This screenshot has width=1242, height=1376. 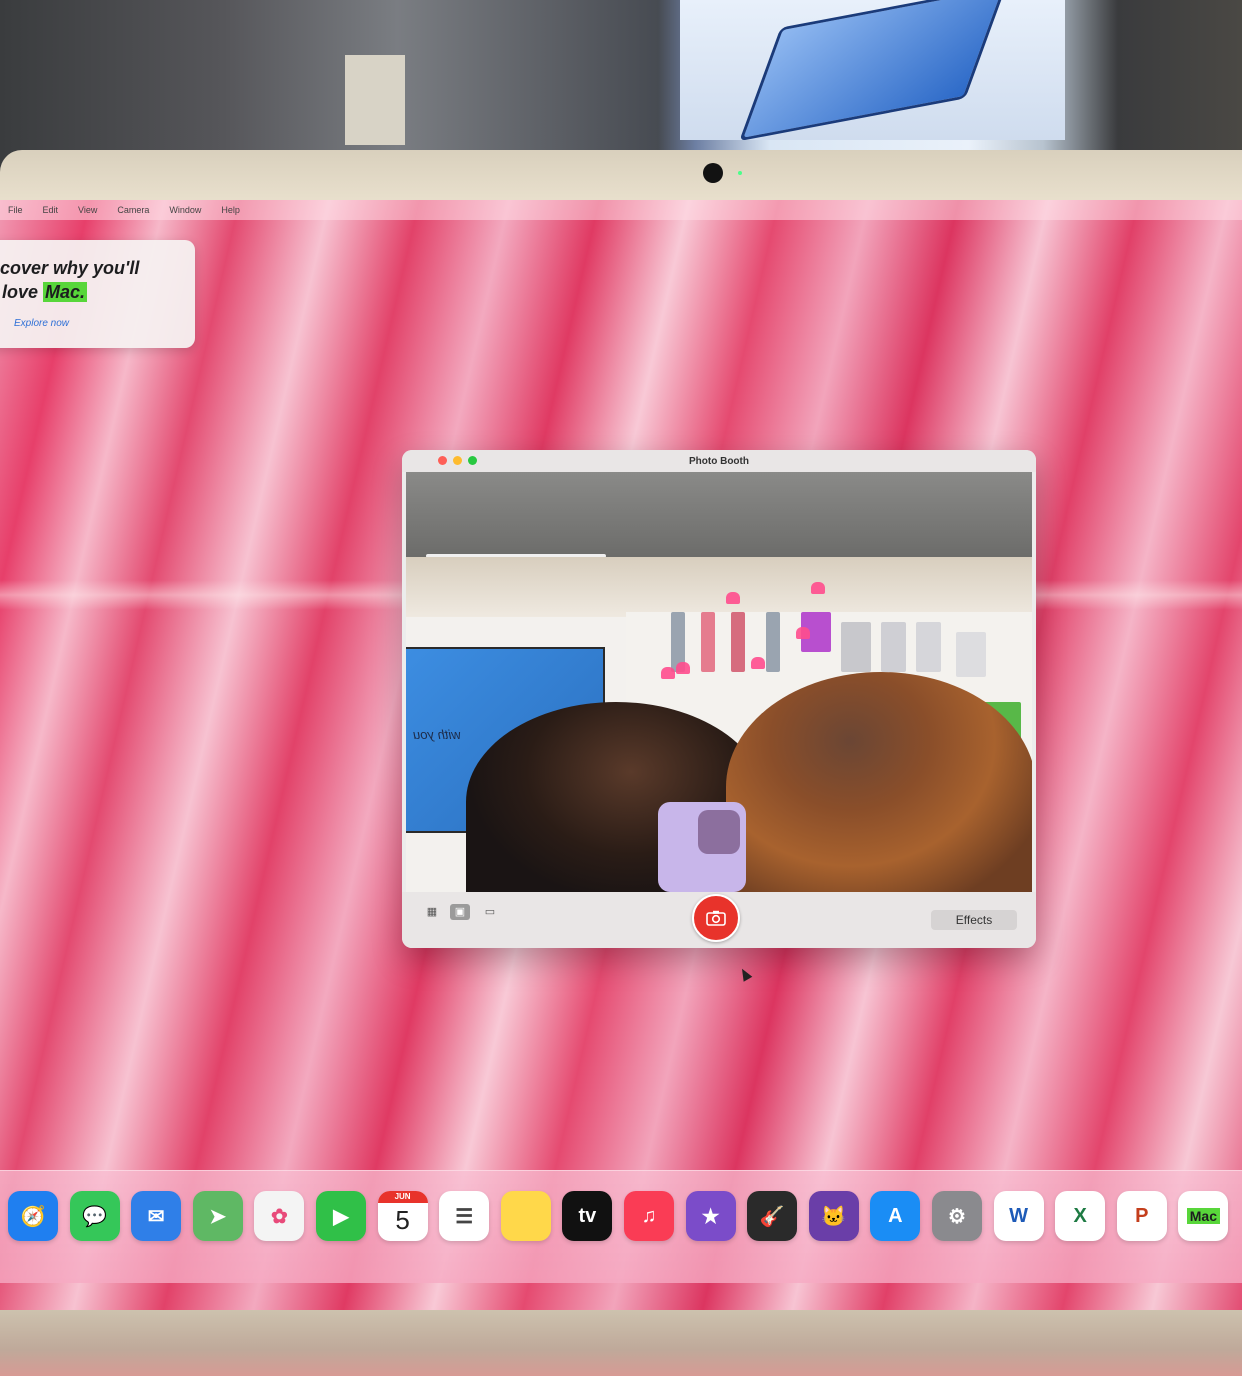 I want to click on menu-bar: File Edit View Camera Window Help, so click(x=621, y=210).